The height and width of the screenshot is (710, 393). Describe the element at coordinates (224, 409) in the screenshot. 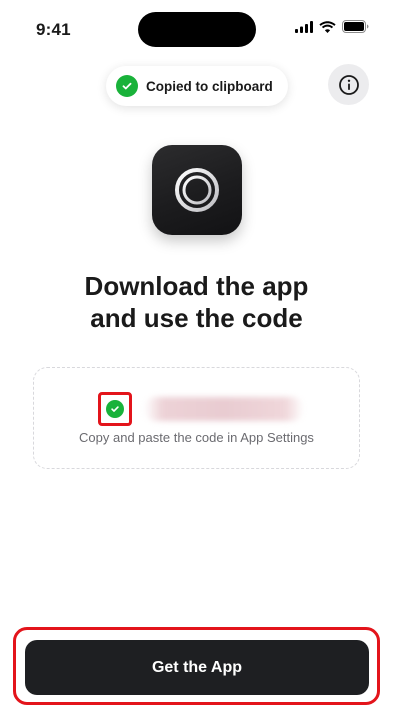

I see `redacted-code` at that location.